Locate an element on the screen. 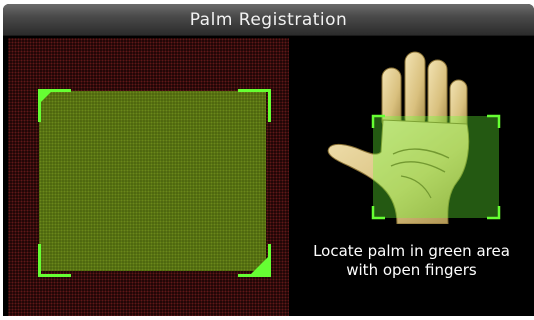 The image size is (534, 320). target-corner-top-right is located at coordinates (254, 105).